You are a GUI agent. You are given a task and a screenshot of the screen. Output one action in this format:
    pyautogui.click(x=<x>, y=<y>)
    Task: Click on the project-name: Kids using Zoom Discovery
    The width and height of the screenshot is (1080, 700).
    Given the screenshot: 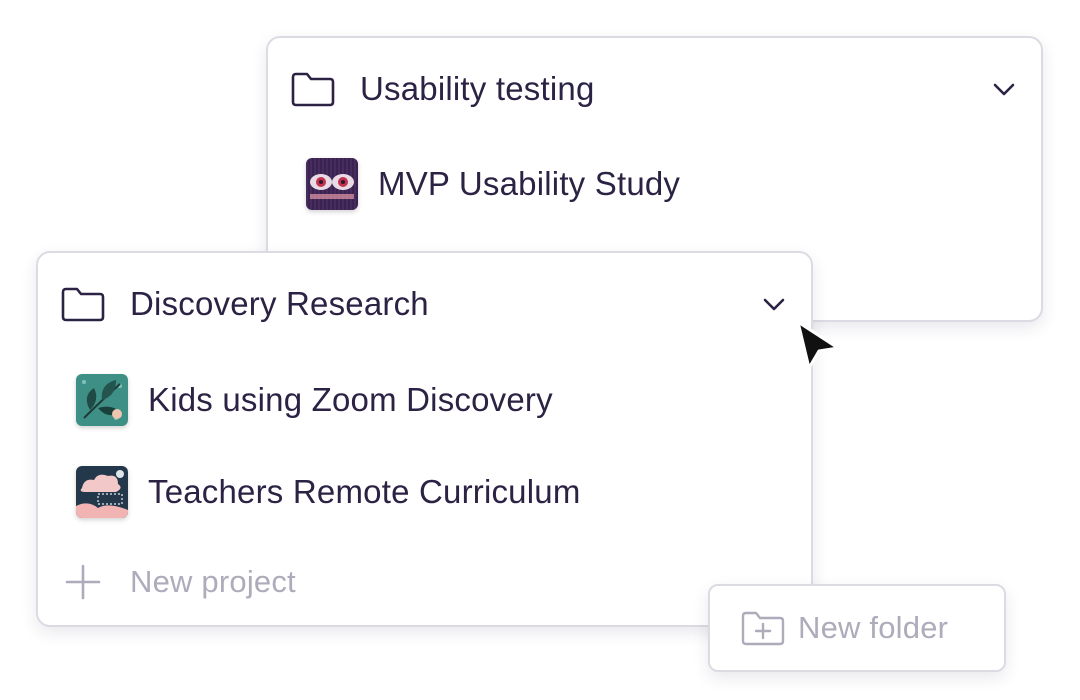 What is the action you would take?
    pyautogui.click(x=350, y=399)
    